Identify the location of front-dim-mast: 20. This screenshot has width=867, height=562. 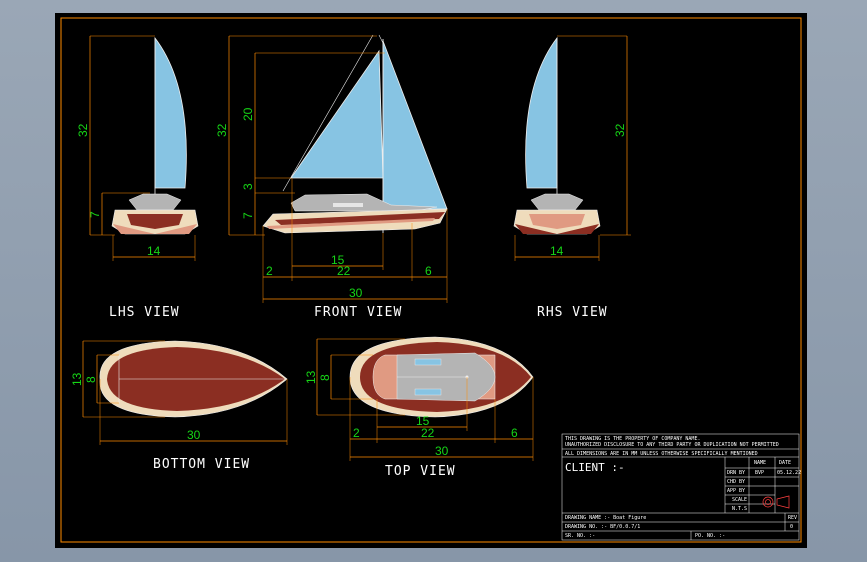
(248, 114).